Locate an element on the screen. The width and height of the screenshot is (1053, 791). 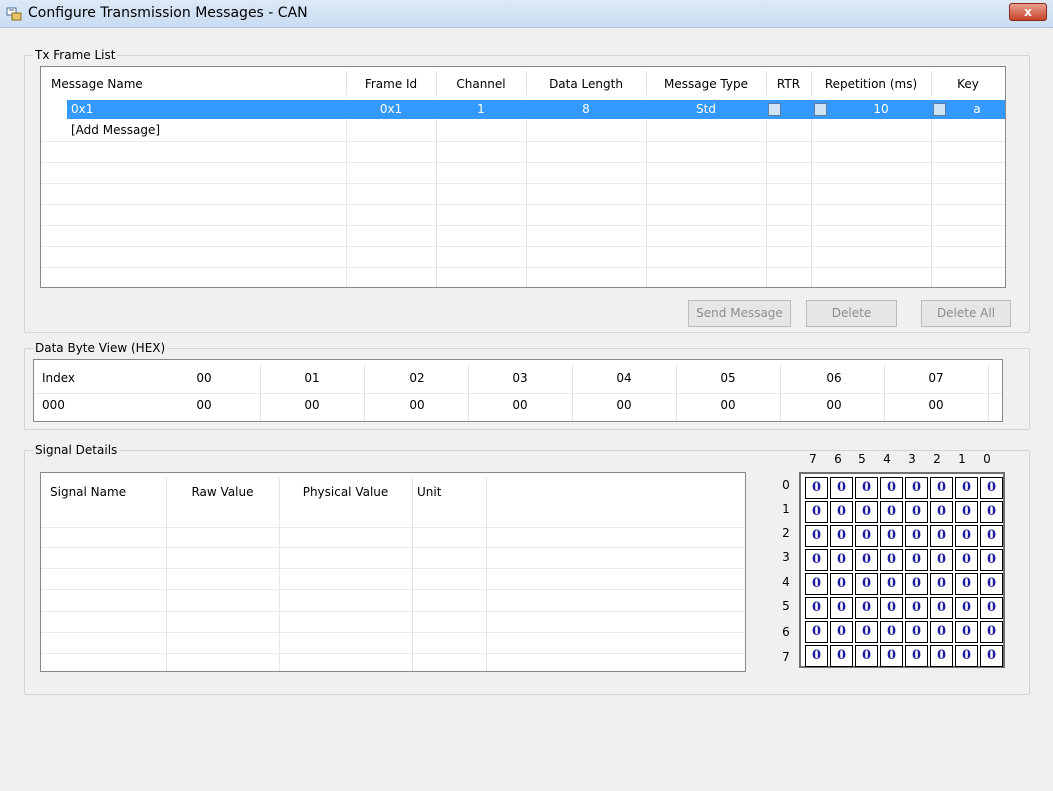
key-checkbox is located at coordinates (939, 109).